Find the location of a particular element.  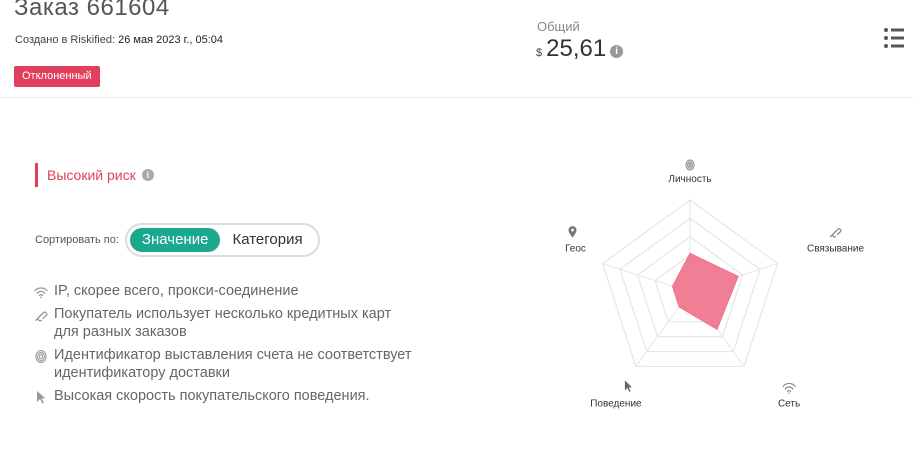

sort-label: Сортировать по: is located at coordinates (77, 240).